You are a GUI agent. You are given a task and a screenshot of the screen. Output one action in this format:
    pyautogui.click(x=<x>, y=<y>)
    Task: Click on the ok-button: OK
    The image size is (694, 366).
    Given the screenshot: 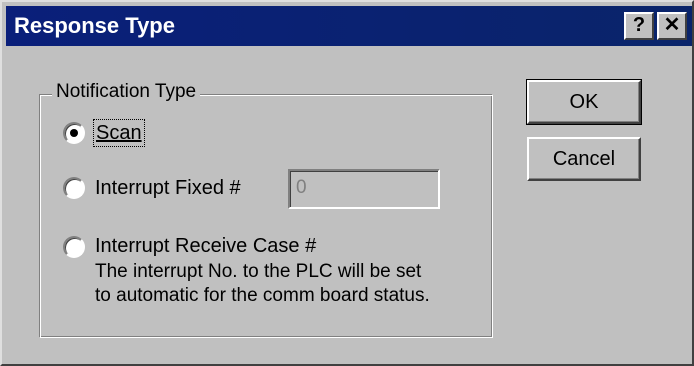 What is the action you would take?
    pyautogui.click(x=584, y=102)
    